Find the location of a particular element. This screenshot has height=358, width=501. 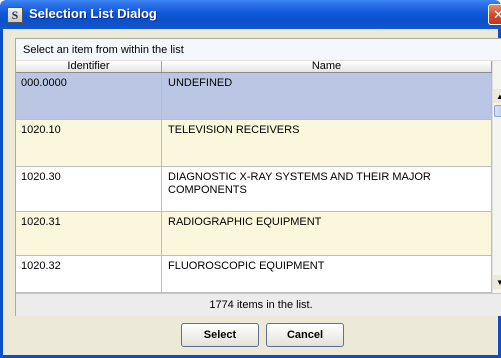

cancel-button: Cancel is located at coordinates (305, 335).